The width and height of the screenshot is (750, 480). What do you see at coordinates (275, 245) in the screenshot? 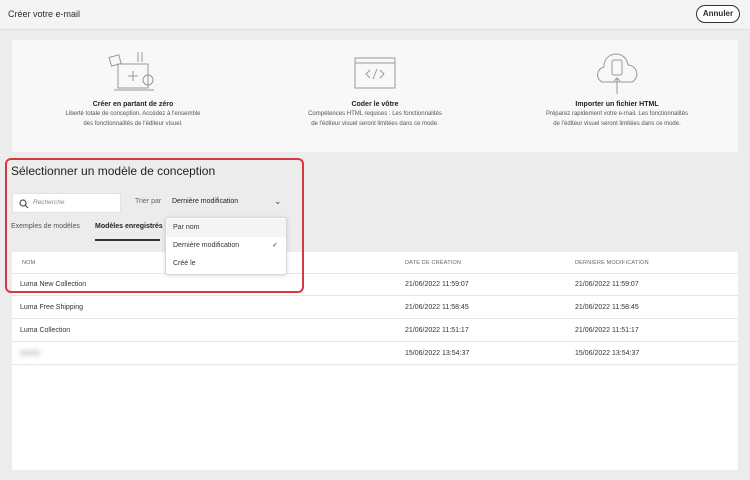
I see `checkmark-icon: ✓` at bounding box center [275, 245].